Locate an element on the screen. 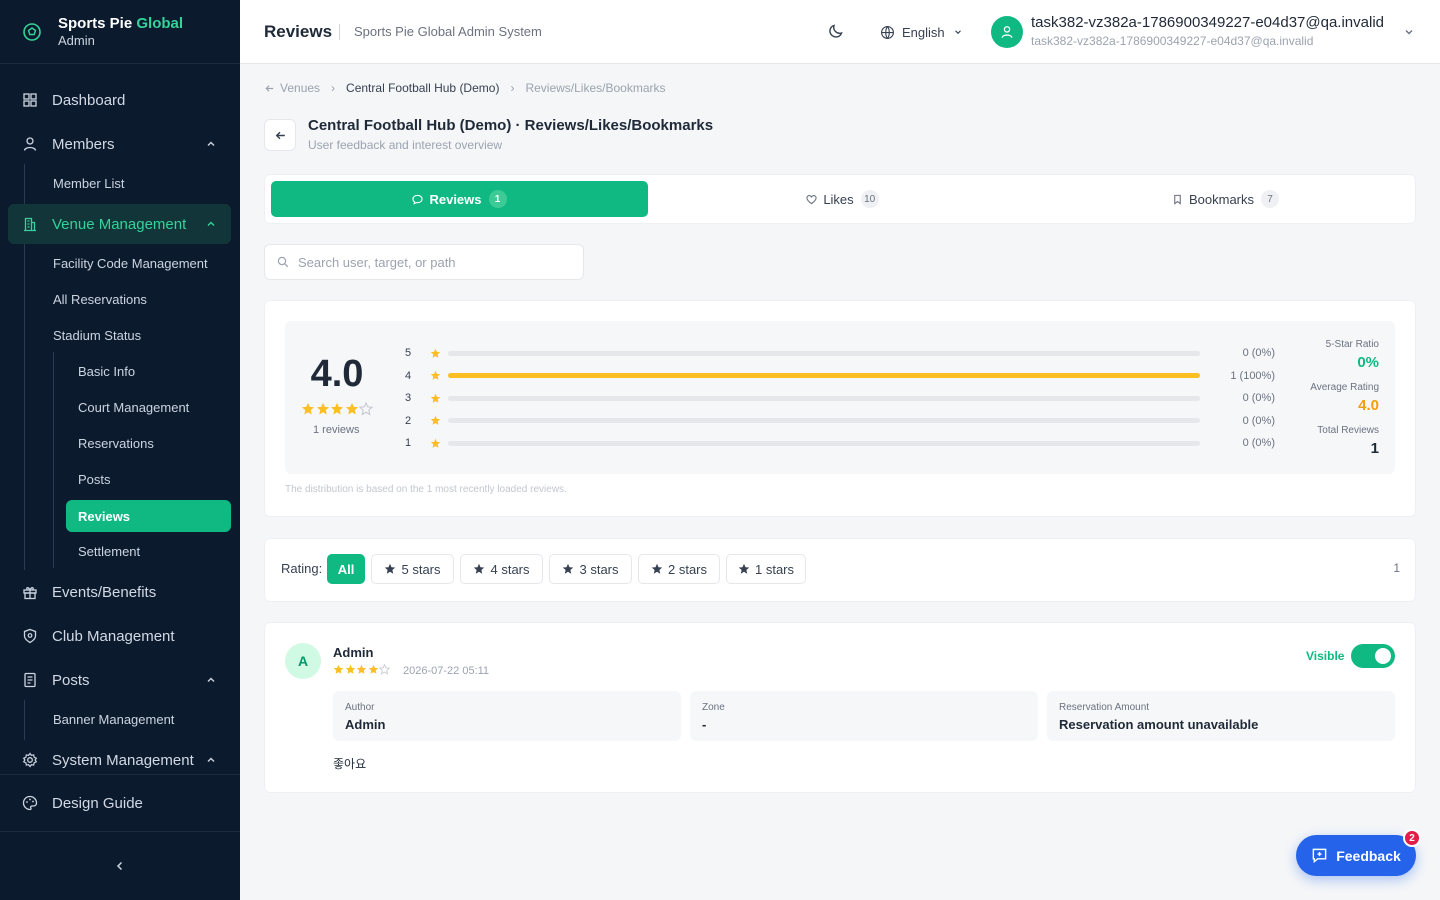 This screenshot has width=1440, height=900. sidebar-item-events-benefits: Events/Benefits is located at coordinates (119, 592).